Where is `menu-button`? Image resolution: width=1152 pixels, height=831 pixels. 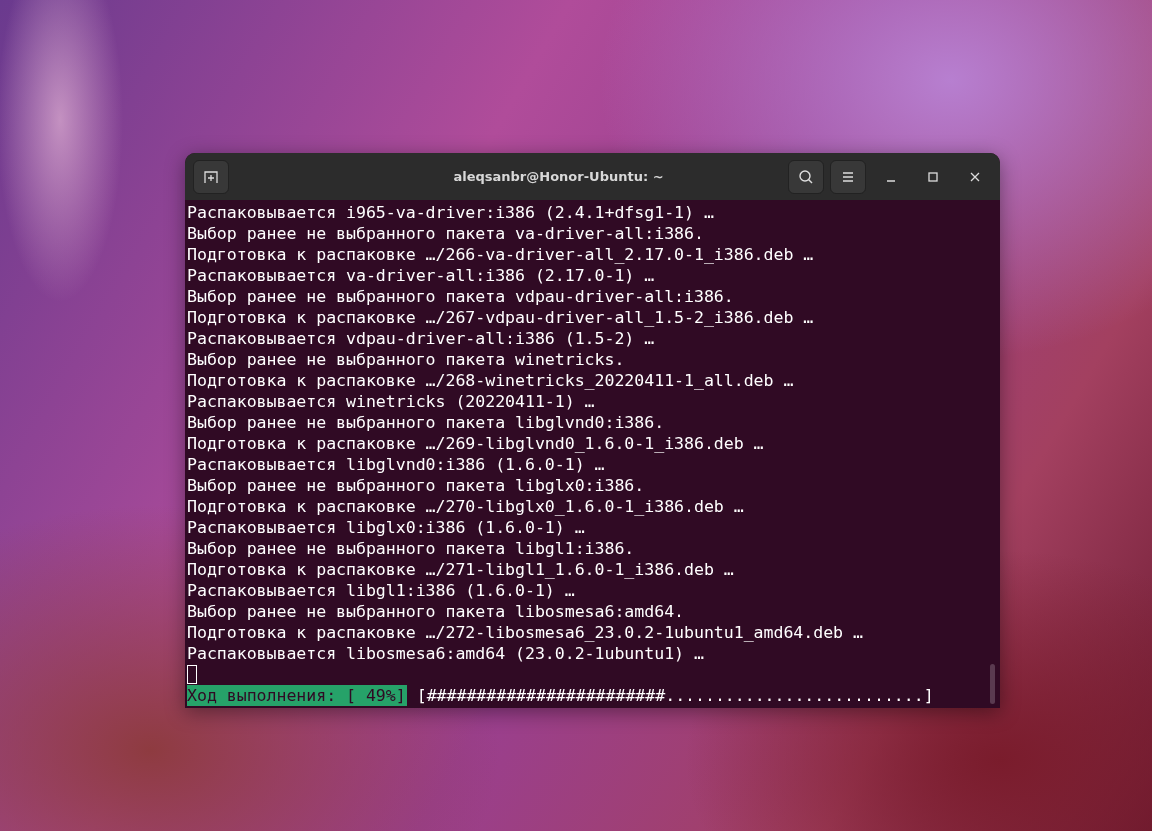 menu-button is located at coordinates (848, 176).